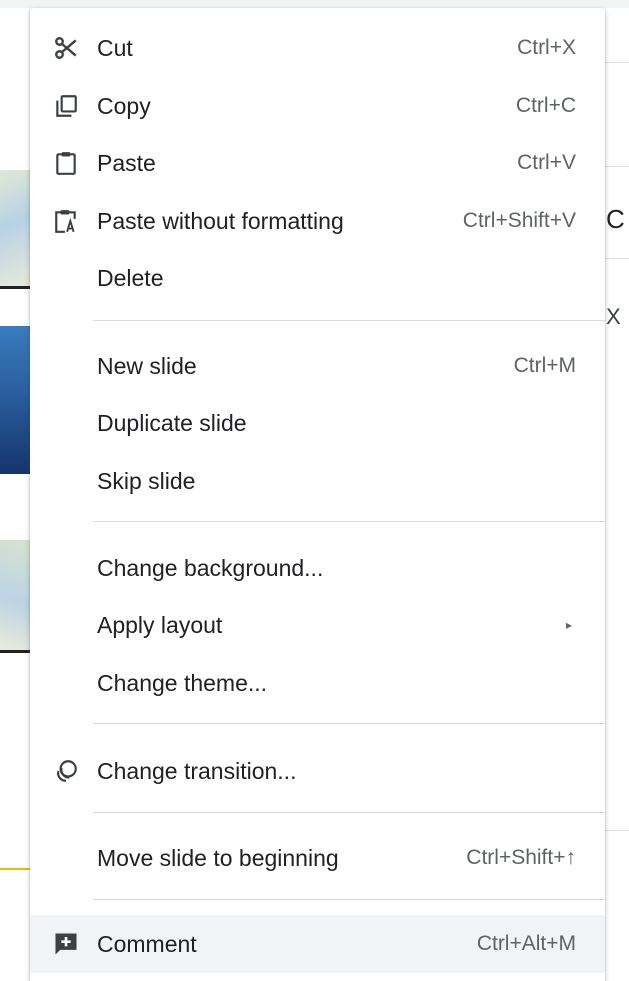 The width and height of the screenshot is (629, 981). Describe the element at coordinates (317, 278) in the screenshot. I see `menu-item-delete: Delete` at that location.